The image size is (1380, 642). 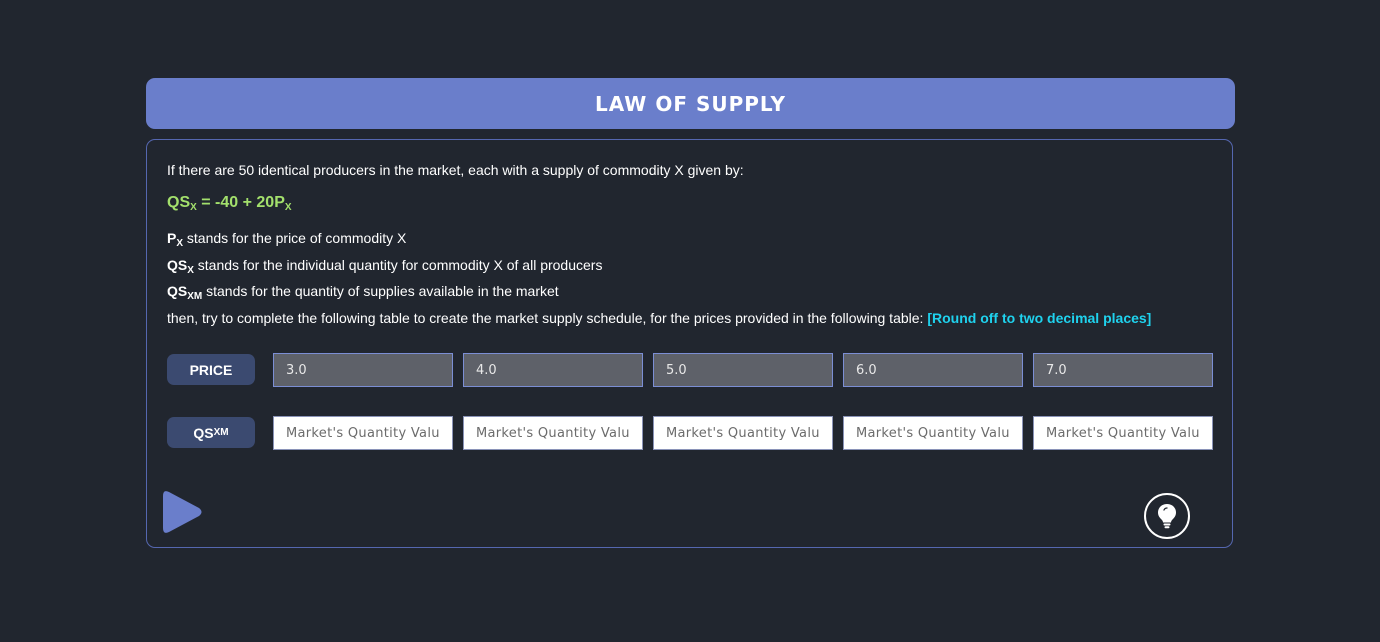 I want to click on equation-lhs-sub: X, so click(x=193, y=207).